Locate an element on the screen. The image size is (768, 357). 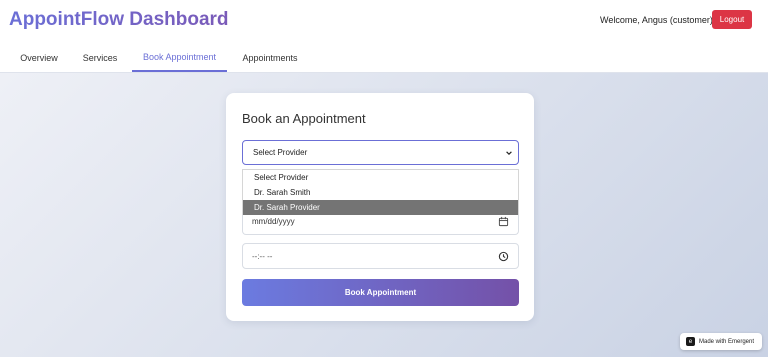
provider-select: Select Provider is located at coordinates (380, 152).